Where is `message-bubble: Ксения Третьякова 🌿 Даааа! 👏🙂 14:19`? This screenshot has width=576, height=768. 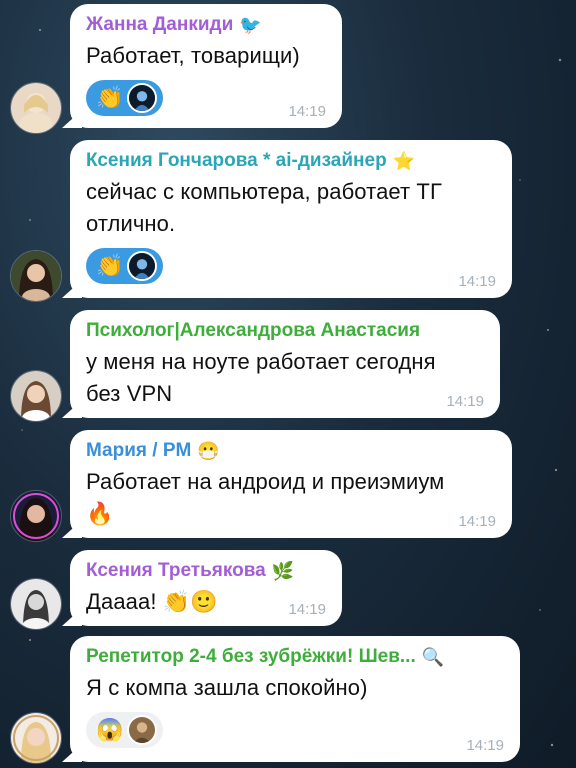
message-bubble: Ксения Третьякова 🌿 Даааа! 👏🙂 14:19 is located at coordinates (202, 588).